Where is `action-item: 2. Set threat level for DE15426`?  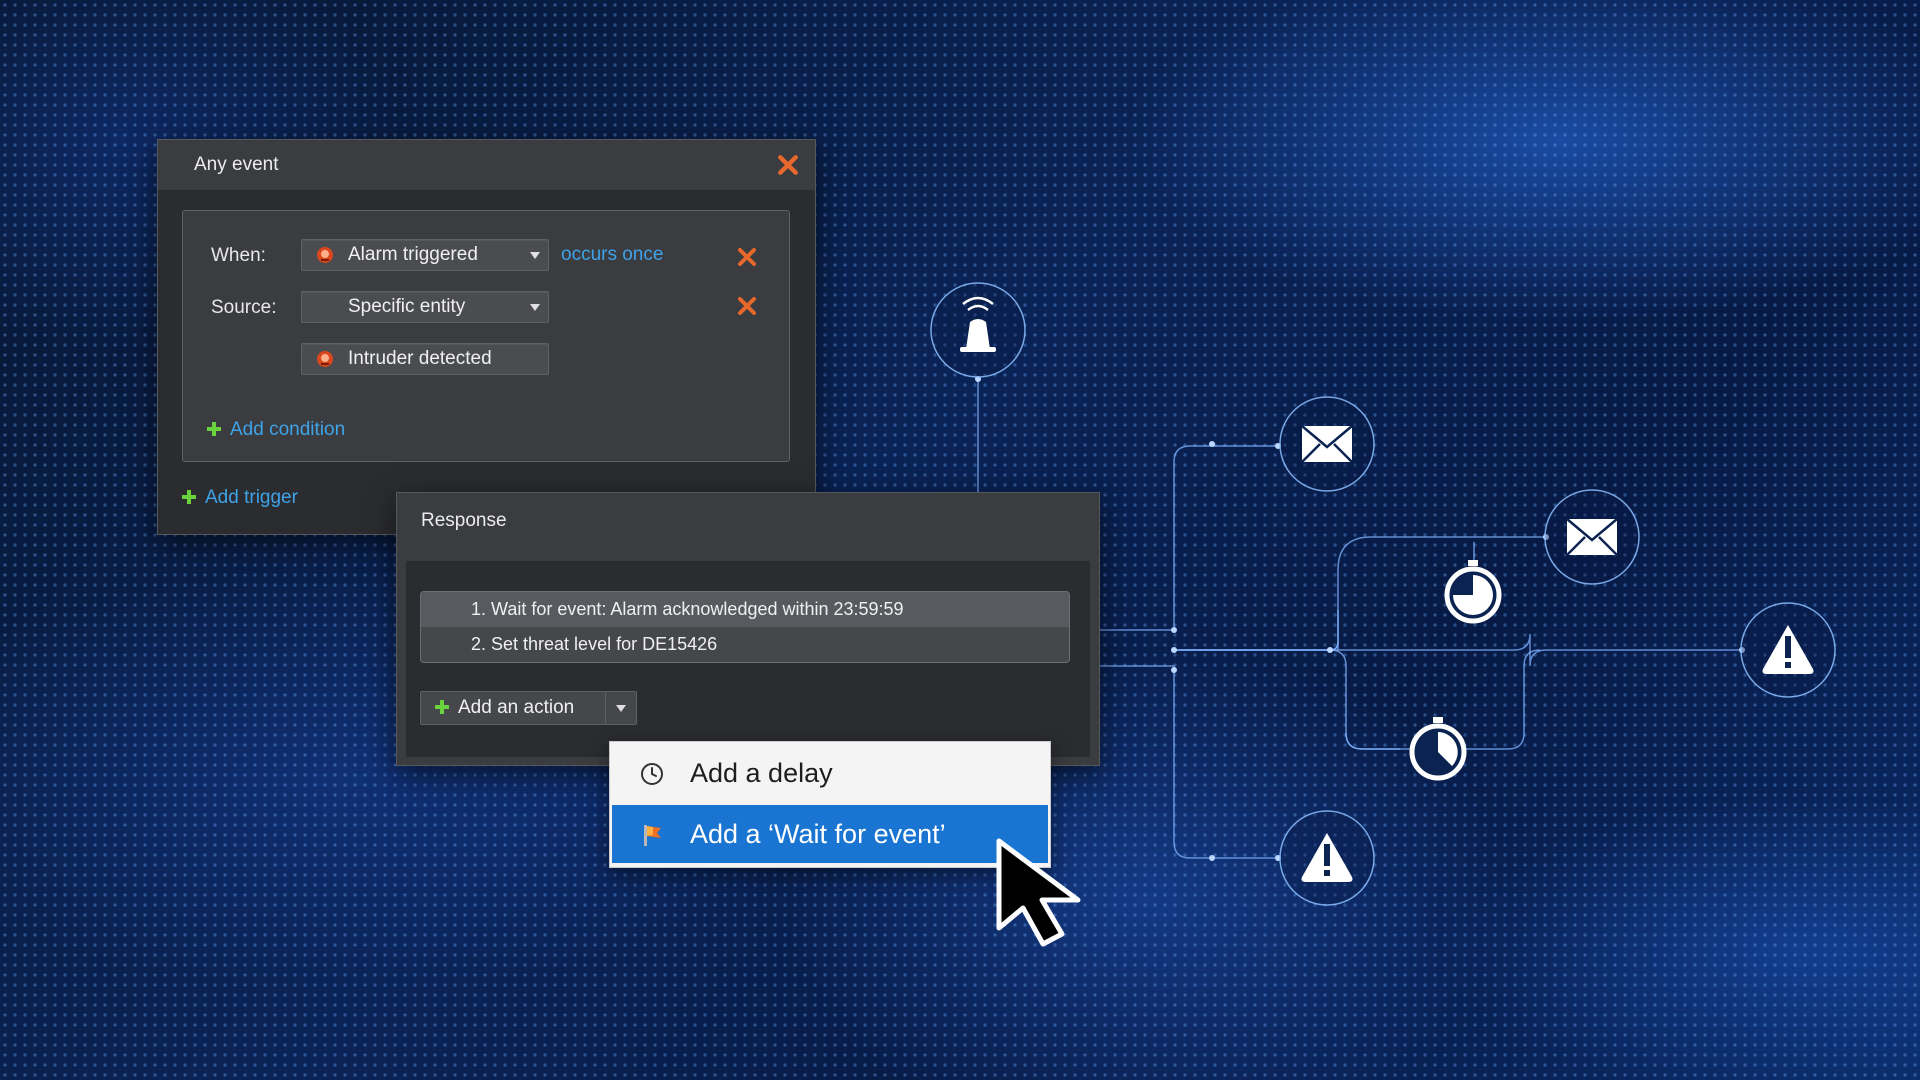 action-item: 2. Set threat level for DE15426 is located at coordinates (745, 644).